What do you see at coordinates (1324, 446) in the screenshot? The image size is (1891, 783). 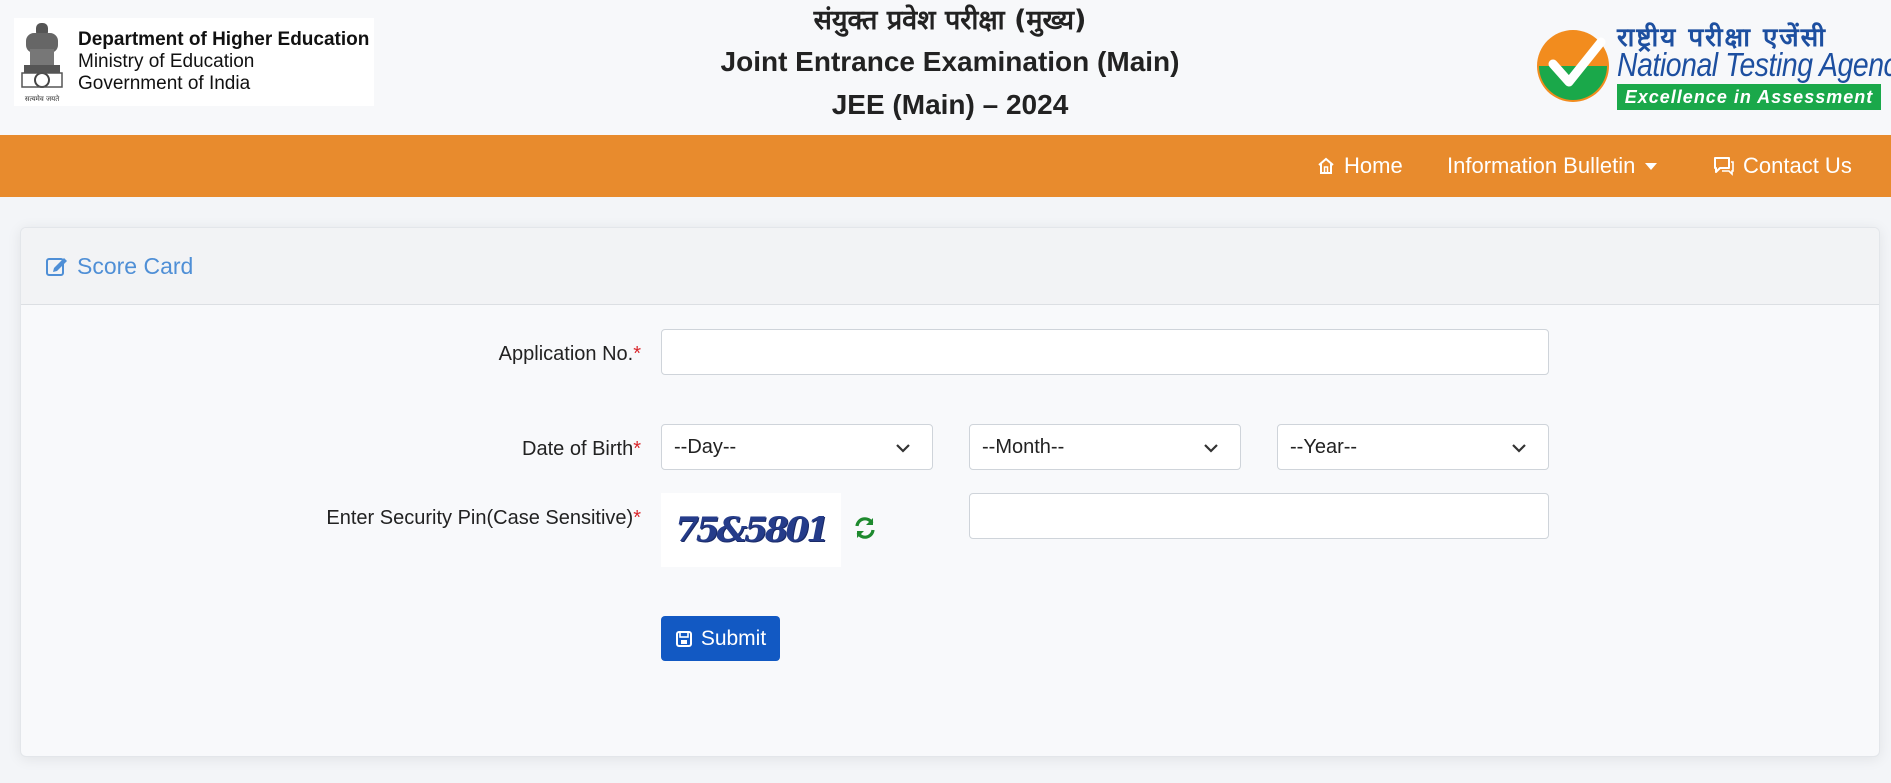 I see `dob-year-value: --Year--` at bounding box center [1324, 446].